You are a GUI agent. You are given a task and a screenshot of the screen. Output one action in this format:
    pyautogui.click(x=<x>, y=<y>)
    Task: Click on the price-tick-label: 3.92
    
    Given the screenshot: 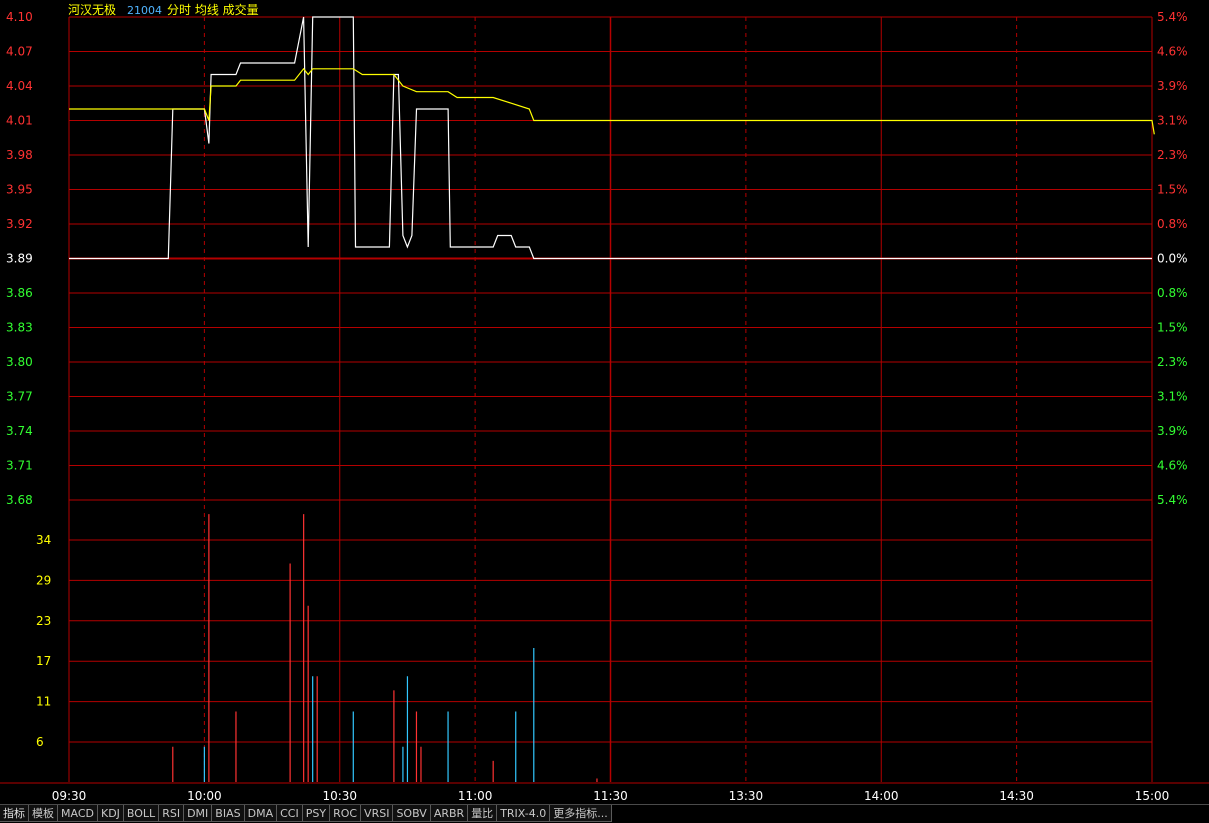 What is the action you would take?
    pyautogui.click(x=19, y=224)
    